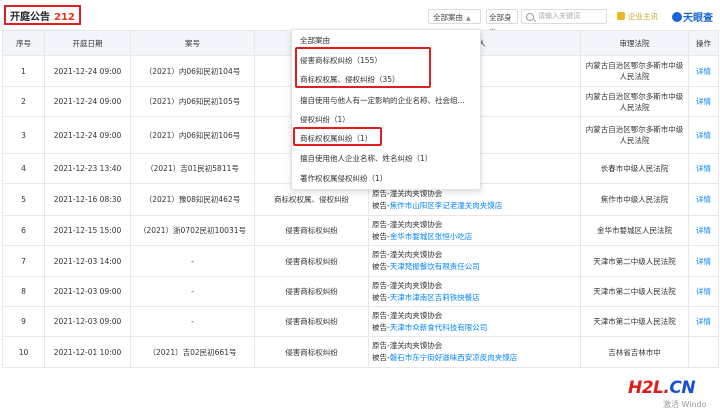 This screenshot has width=720, height=413. I want to click on row-court: 长春市中级人民法院, so click(634, 168).